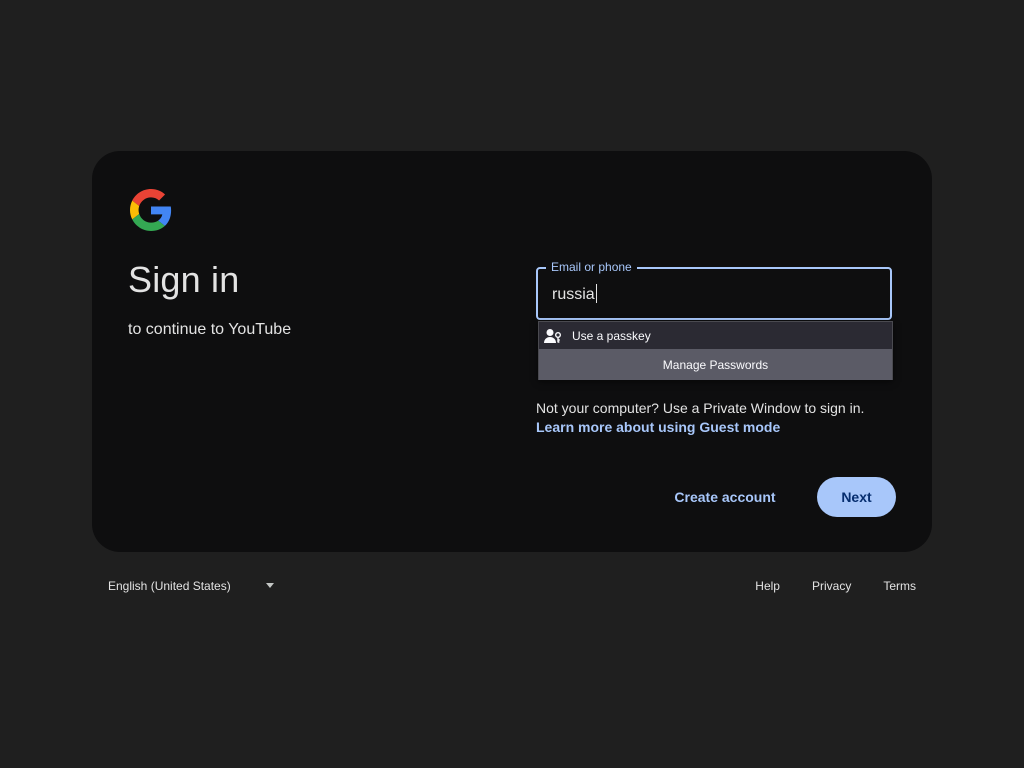  What do you see at coordinates (596, 293) in the screenshot?
I see `text-caret` at bounding box center [596, 293].